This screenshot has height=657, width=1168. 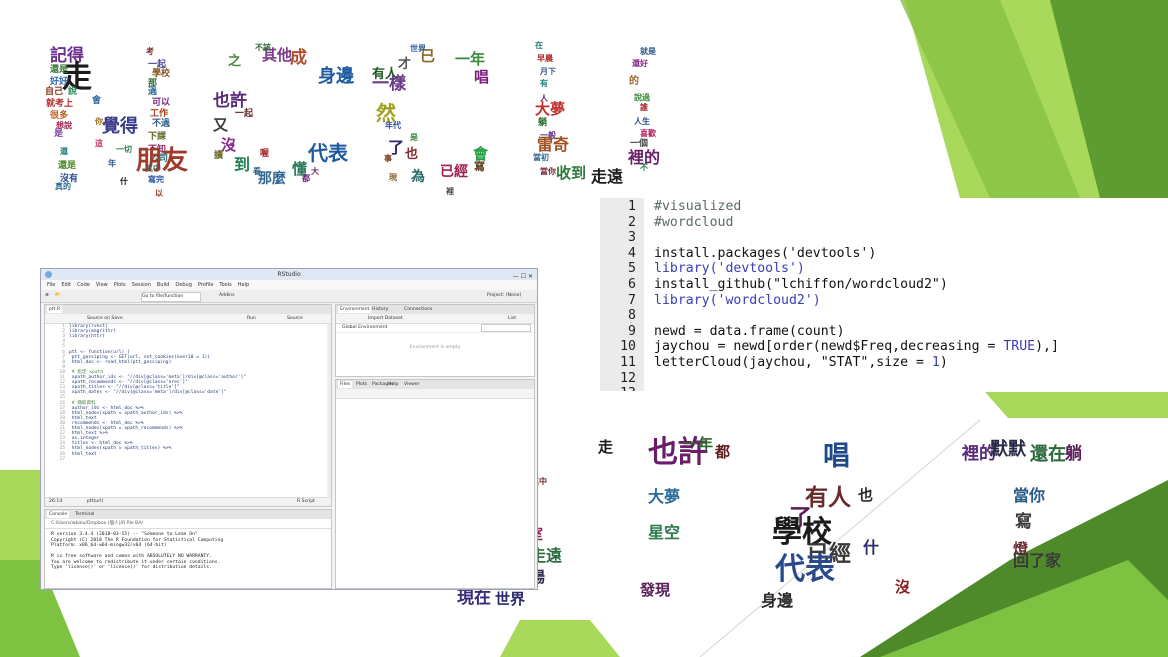 I want to click on import-dataset-button: Import Dataset, so click(x=385, y=318).